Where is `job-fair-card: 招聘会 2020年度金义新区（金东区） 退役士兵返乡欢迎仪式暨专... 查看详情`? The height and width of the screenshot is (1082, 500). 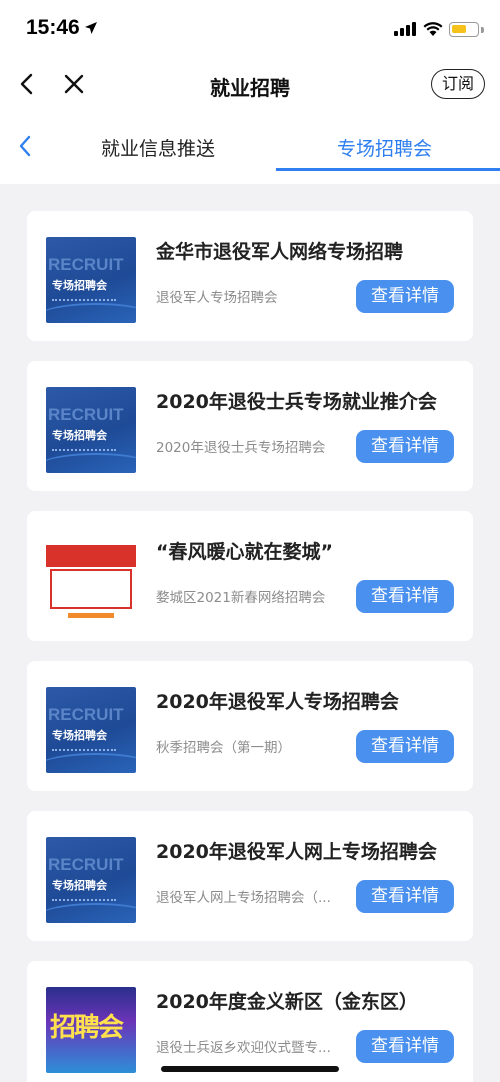 job-fair-card: 招聘会 2020年度金义新区（金东区） 退役士兵返乡欢迎仪式暨专... 查看详情 is located at coordinates (250, 1021).